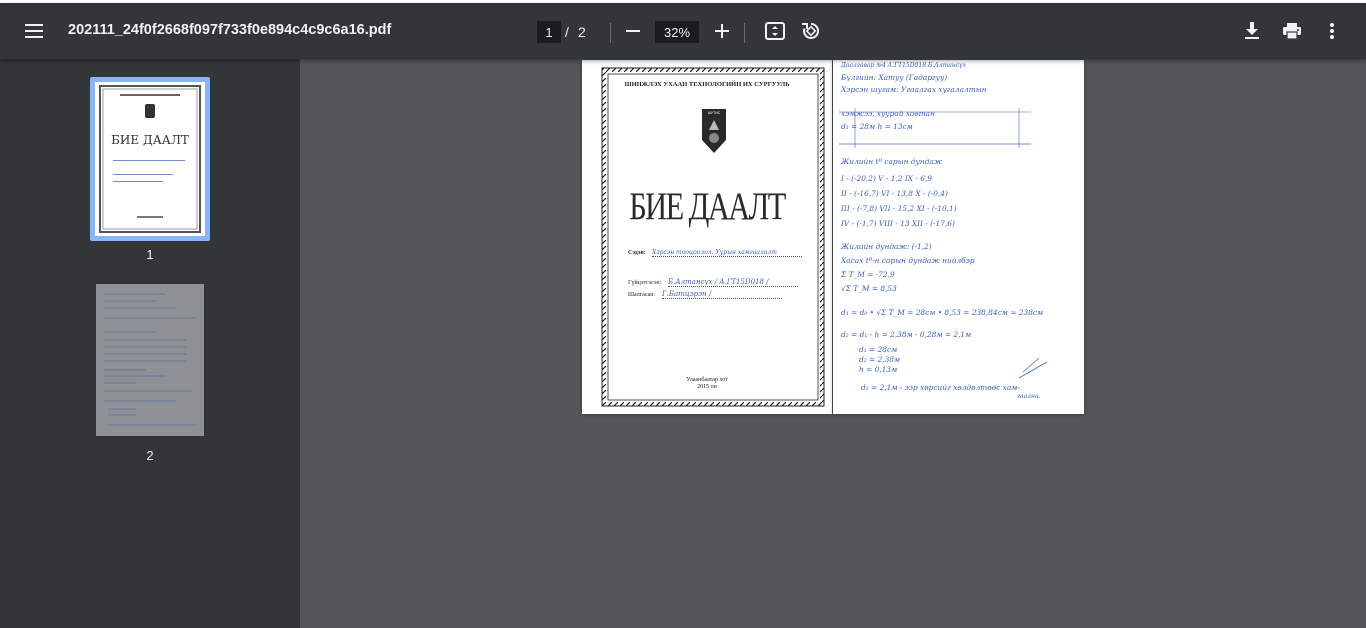  What do you see at coordinates (733, 282) in the screenshot?
I see `student-value: Б.Алтансүх / А.ГТ15D018 /` at bounding box center [733, 282].